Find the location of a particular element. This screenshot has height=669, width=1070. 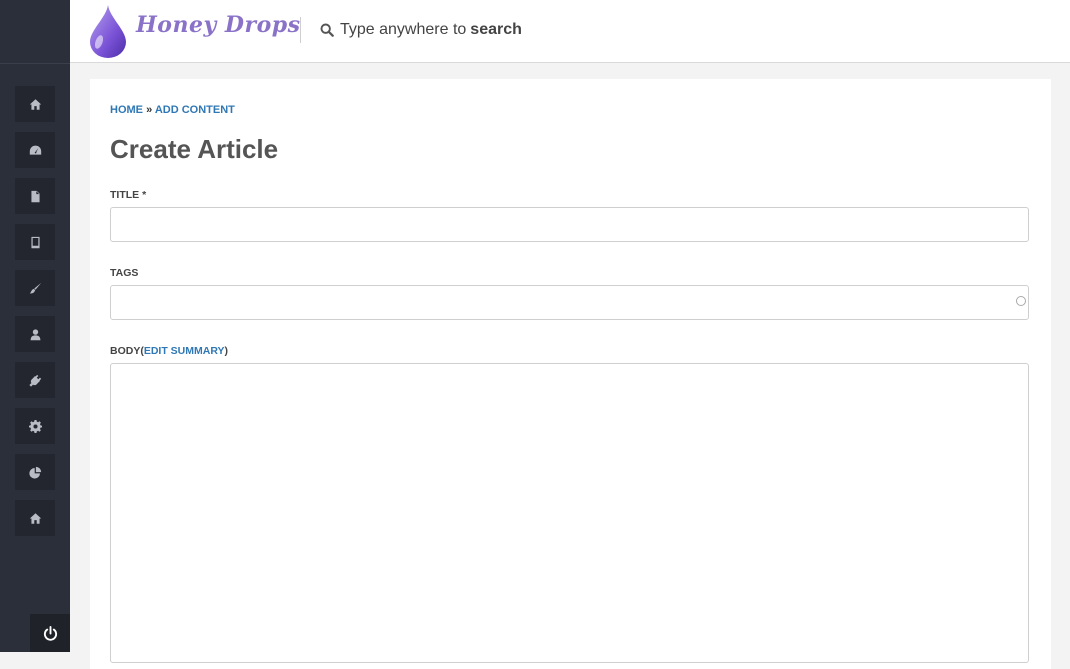

body-label: BODY(EDIT SUMMARY) is located at coordinates (169, 351).